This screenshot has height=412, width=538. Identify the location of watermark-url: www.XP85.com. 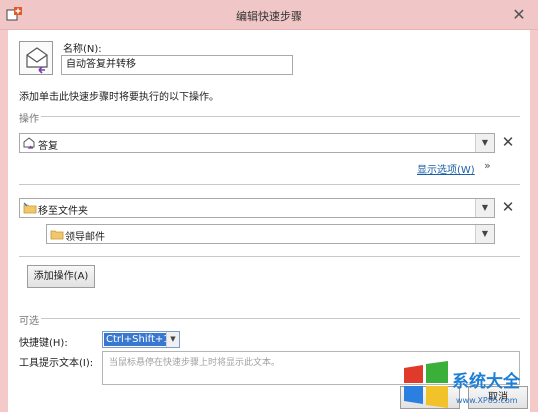
(487, 400).